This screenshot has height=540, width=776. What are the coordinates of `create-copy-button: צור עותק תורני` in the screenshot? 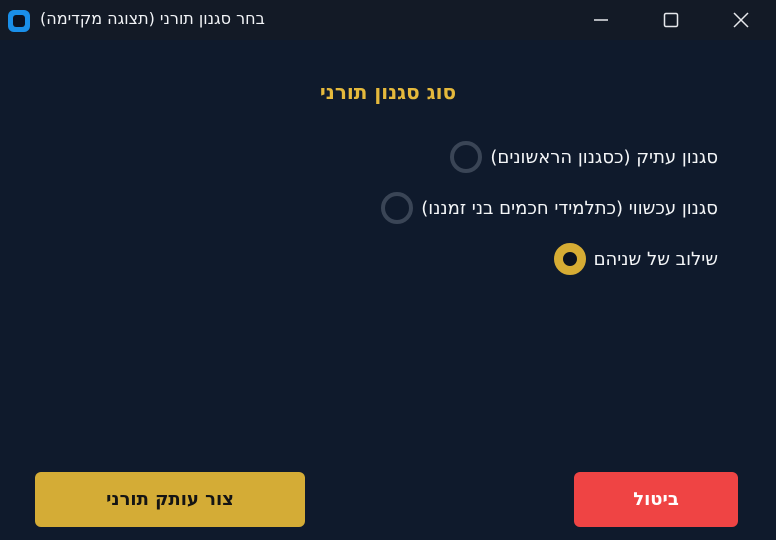 It's located at (170, 499).